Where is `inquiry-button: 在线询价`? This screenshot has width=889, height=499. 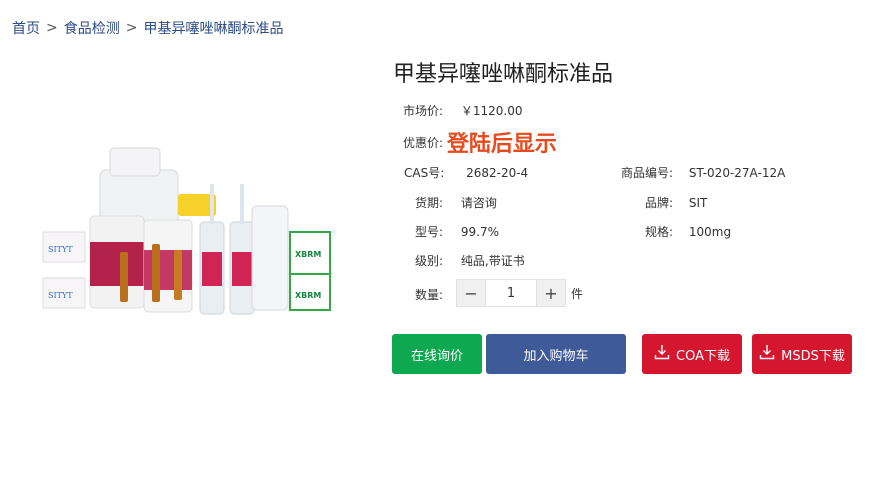 inquiry-button: 在线询价 is located at coordinates (437, 354).